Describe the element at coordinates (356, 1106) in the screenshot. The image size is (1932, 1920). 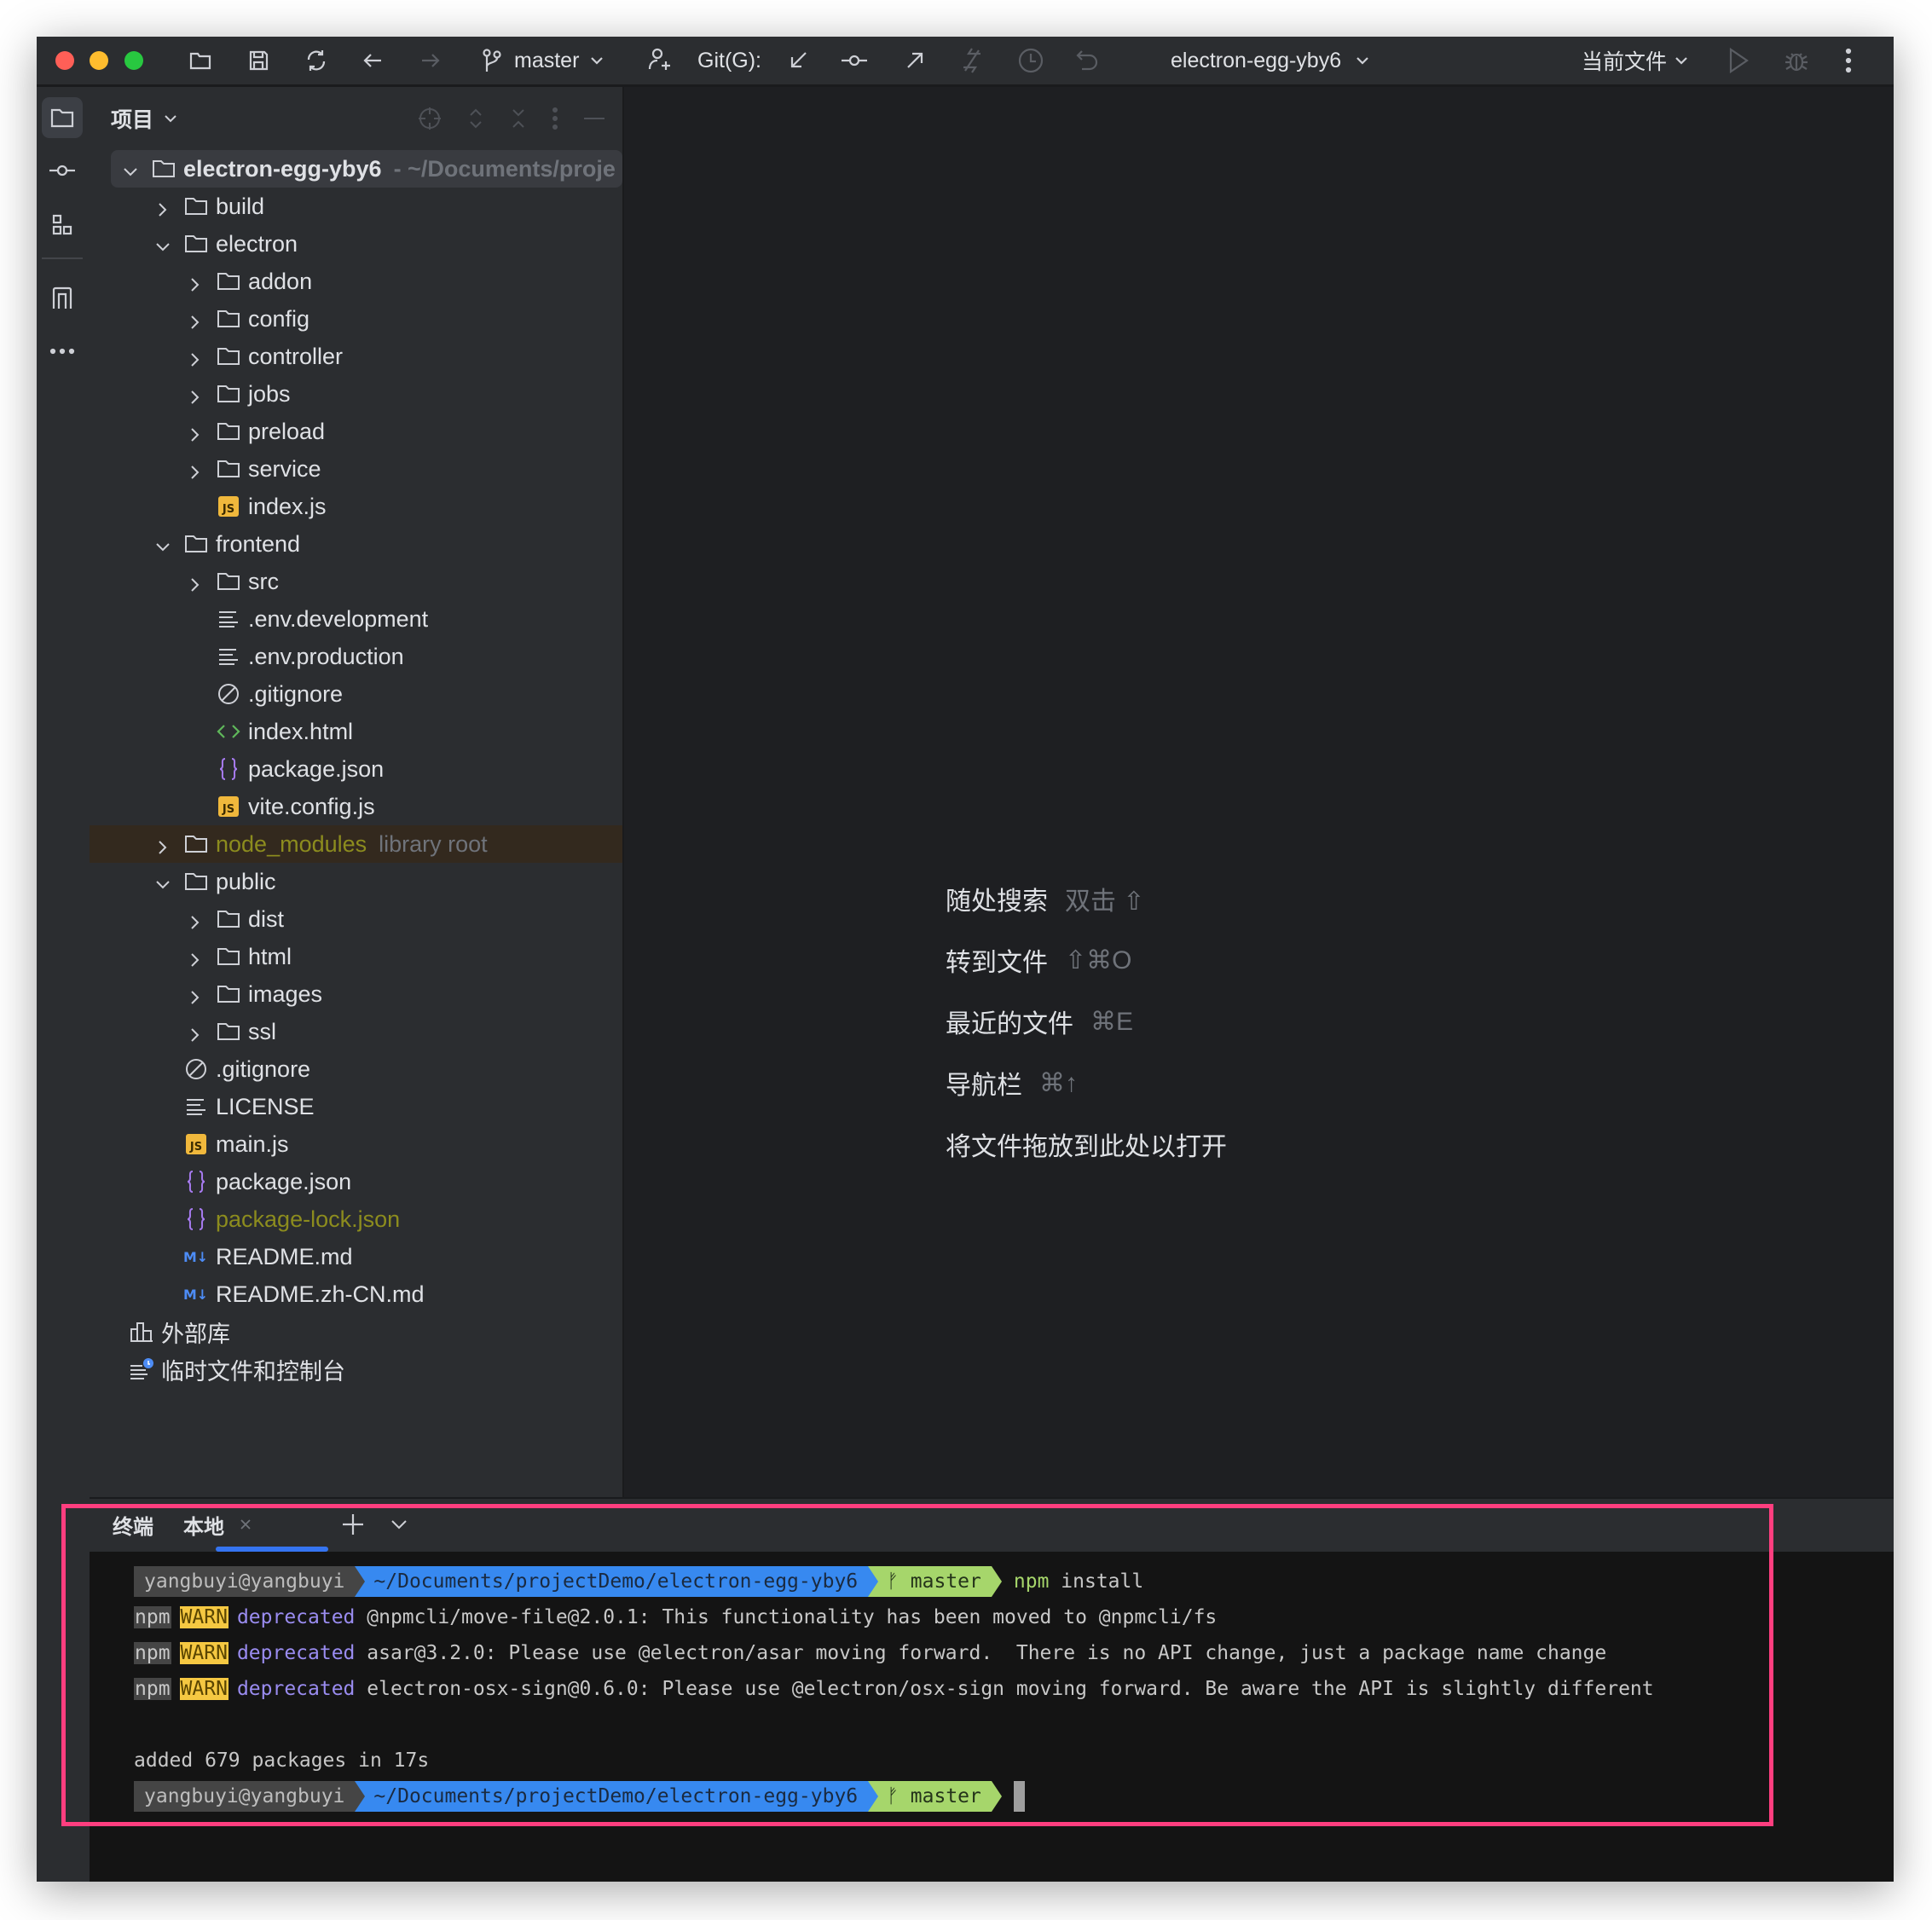
I see `tree-file: LICENSE` at that location.